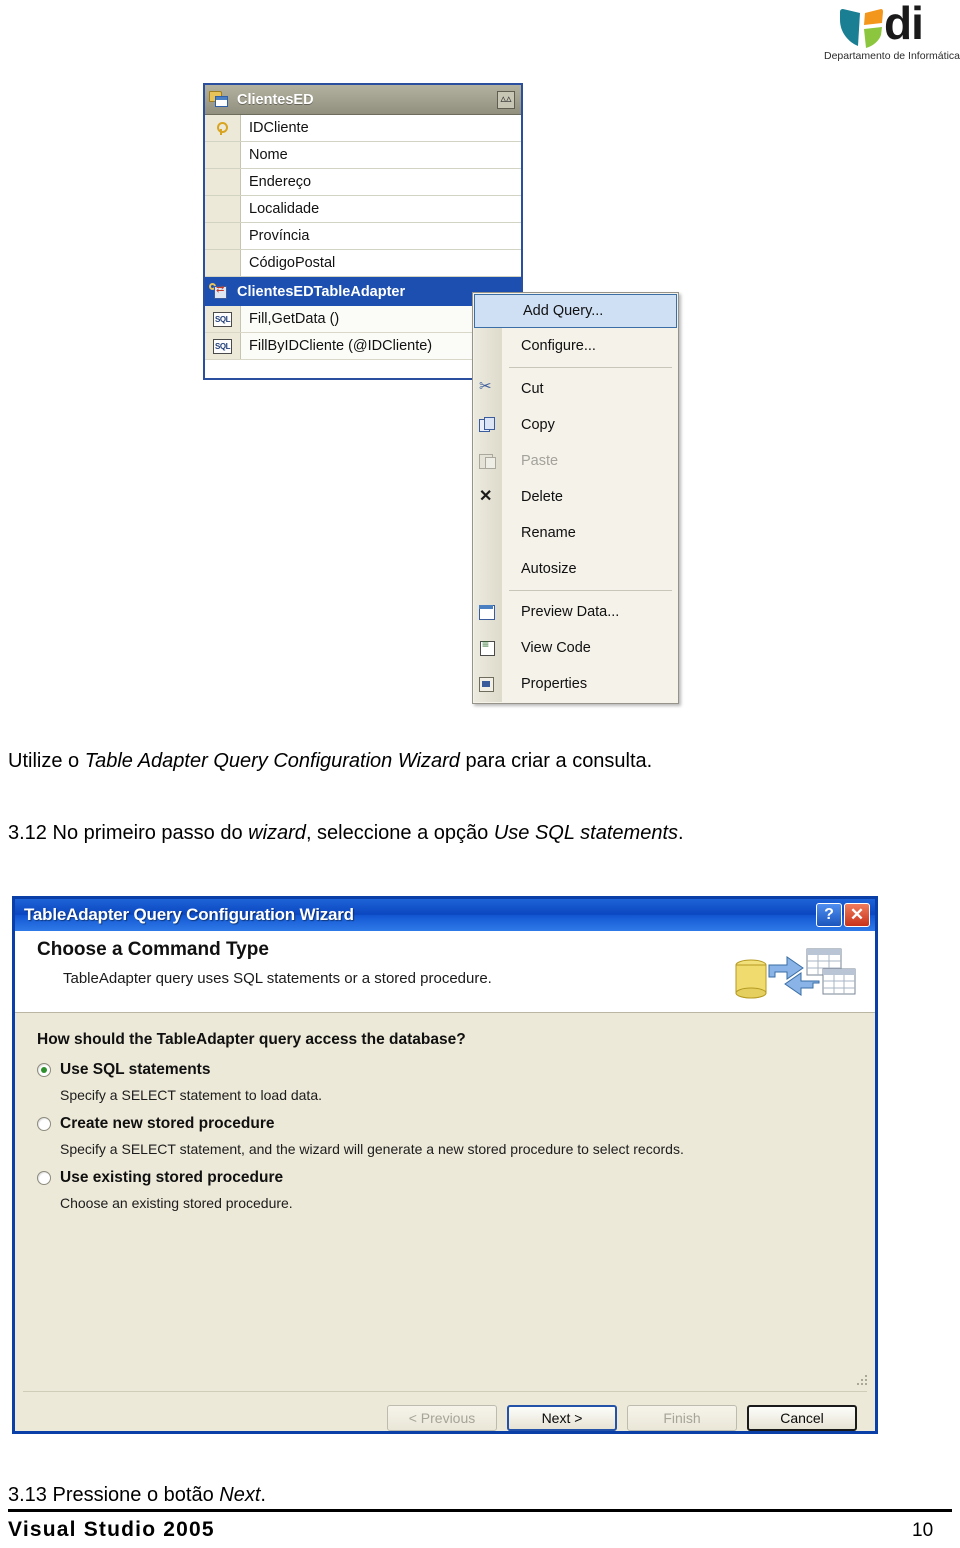  I want to click on table-row: Nome, so click(363, 155).